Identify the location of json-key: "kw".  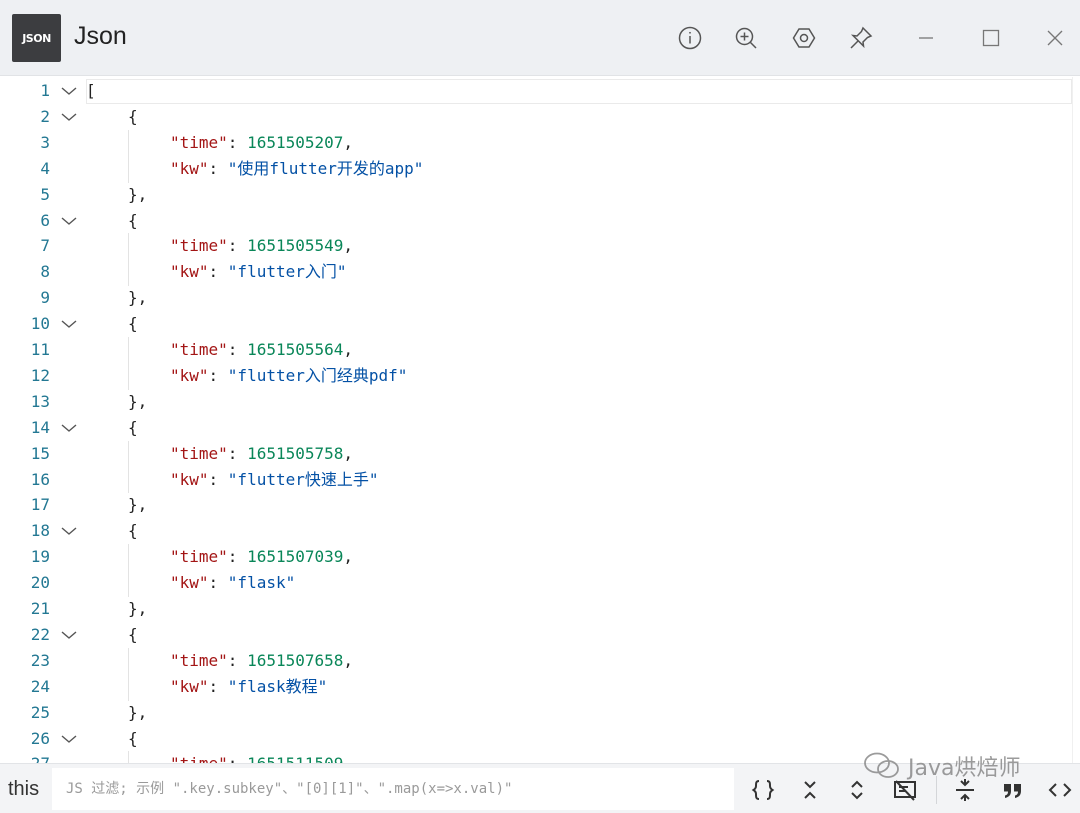
(189, 686).